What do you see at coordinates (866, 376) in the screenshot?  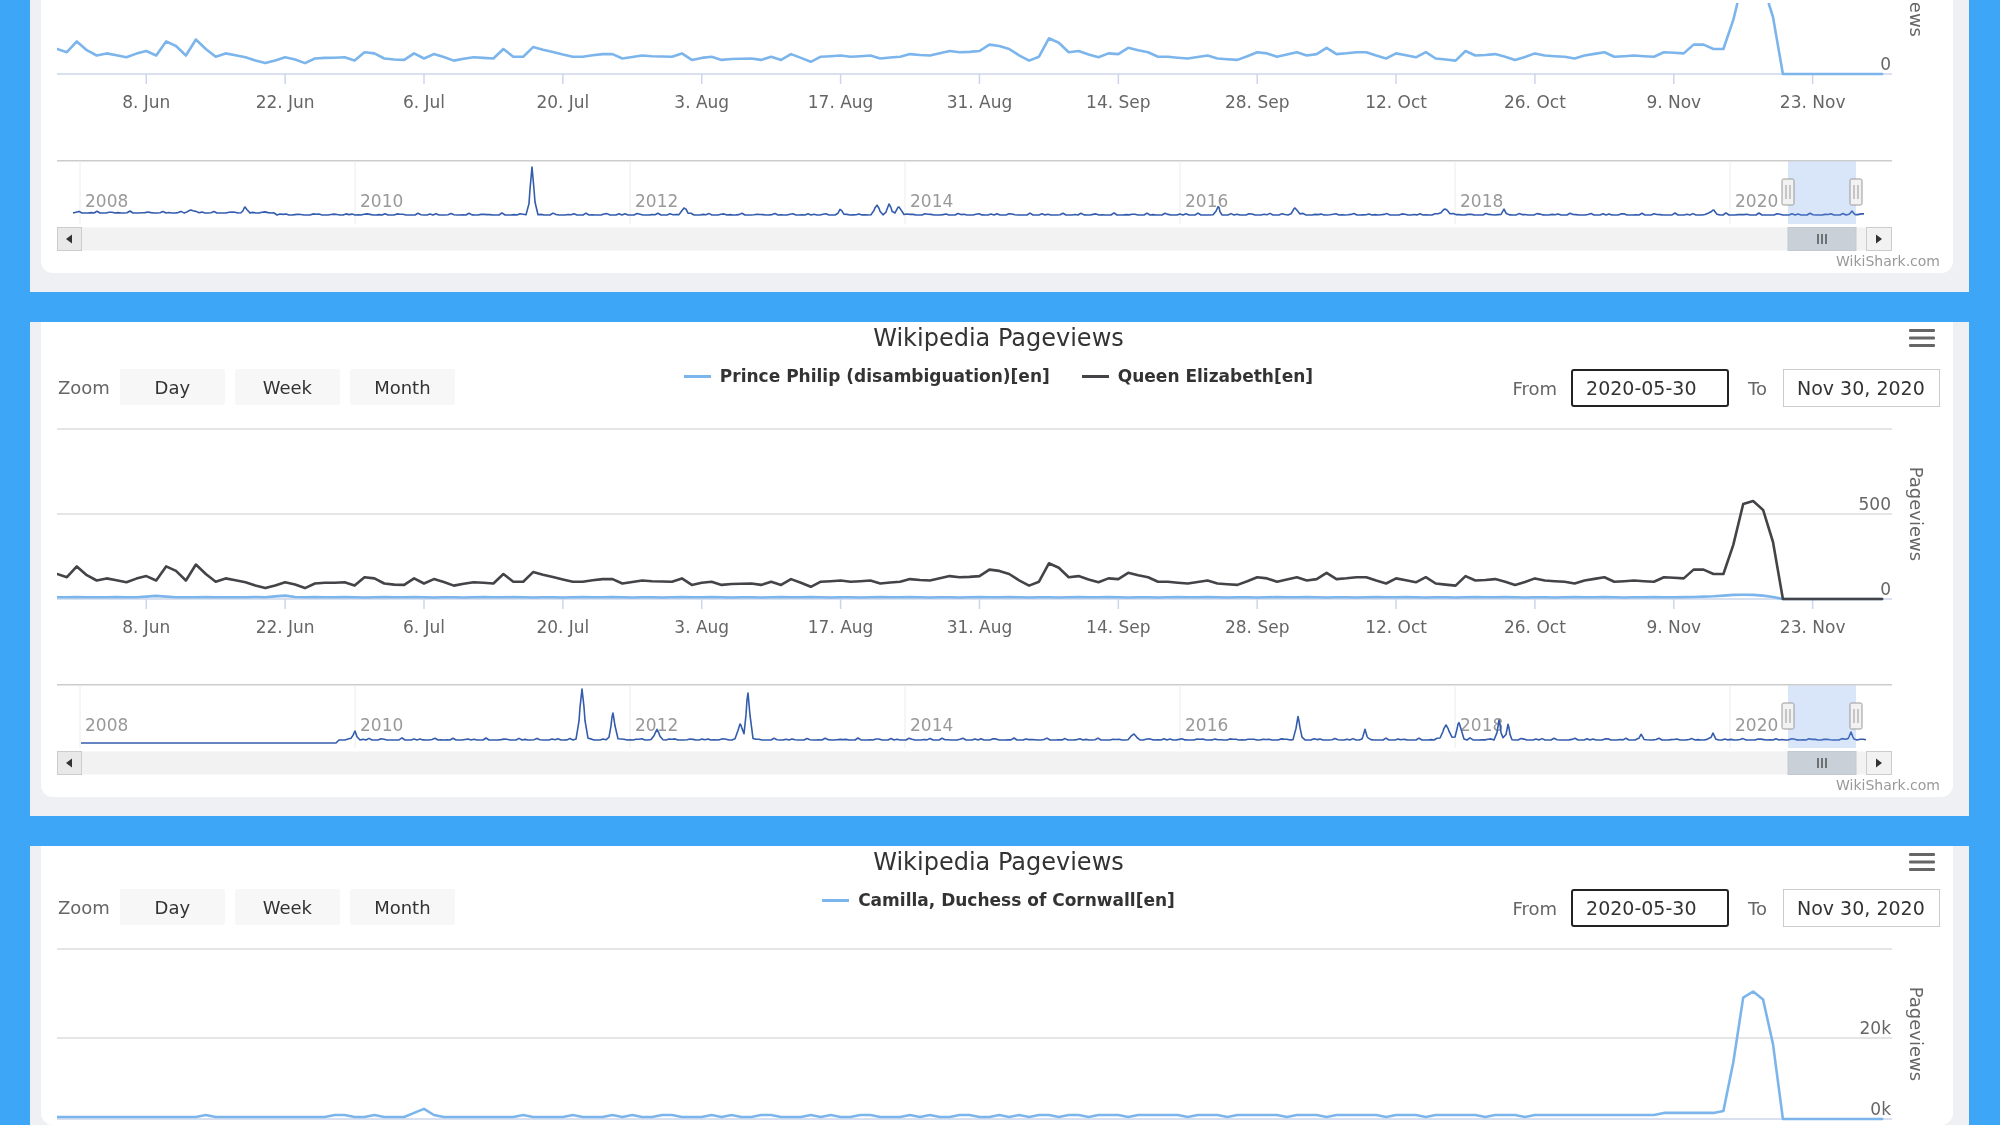 I see `legend-item: Prince Philip (disambiguation)[en]` at bounding box center [866, 376].